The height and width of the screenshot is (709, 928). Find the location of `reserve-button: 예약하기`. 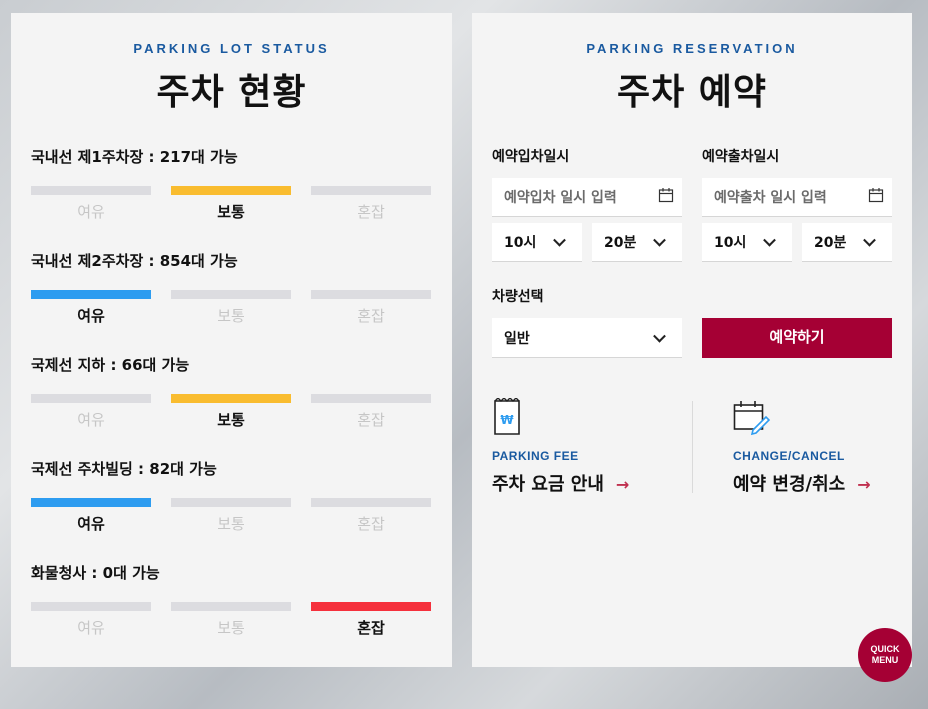

reserve-button: 예약하기 is located at coordinates (797, 338).